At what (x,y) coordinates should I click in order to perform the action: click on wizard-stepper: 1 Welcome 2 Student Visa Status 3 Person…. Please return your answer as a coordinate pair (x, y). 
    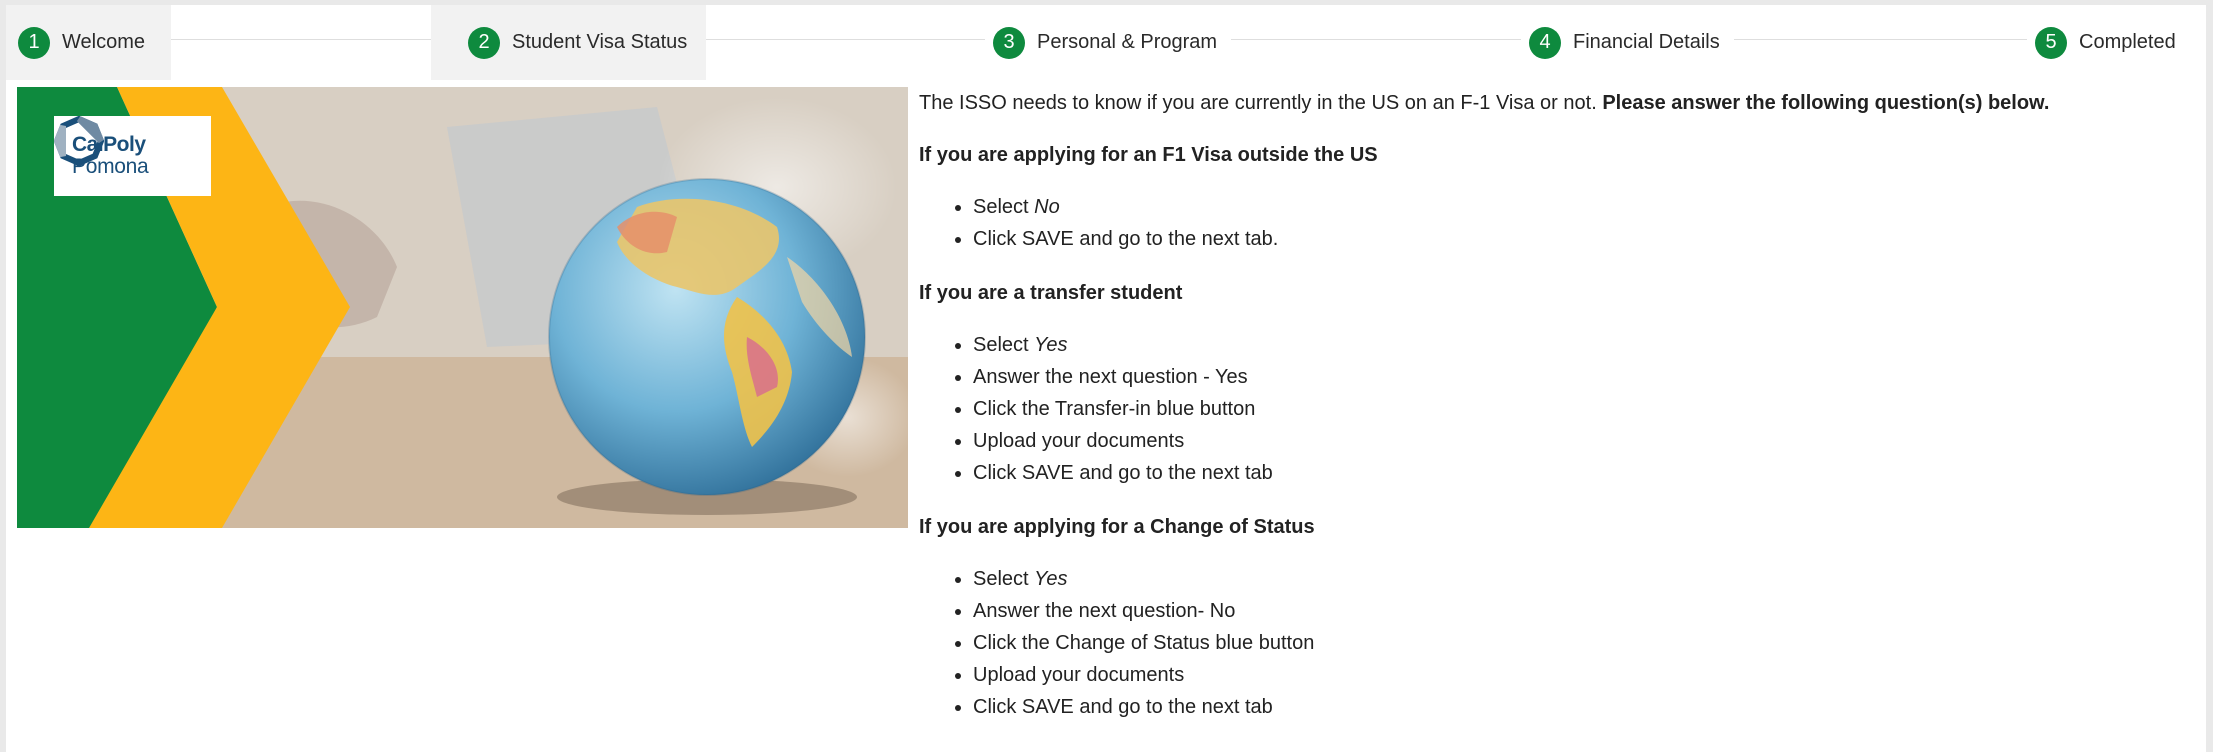
    Looking at the image, I should click on (1106, 42).